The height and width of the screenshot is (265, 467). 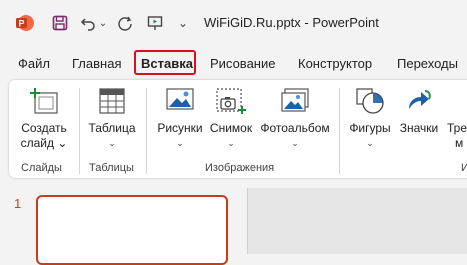 I want to click on save-icon, so click(x=60, y=23).